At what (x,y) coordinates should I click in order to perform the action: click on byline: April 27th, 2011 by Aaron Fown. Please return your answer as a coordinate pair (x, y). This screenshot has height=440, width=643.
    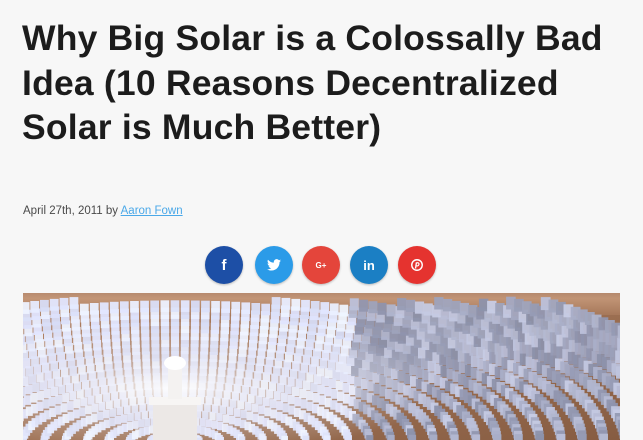
    Looking at the image, I should click on (103, 211).